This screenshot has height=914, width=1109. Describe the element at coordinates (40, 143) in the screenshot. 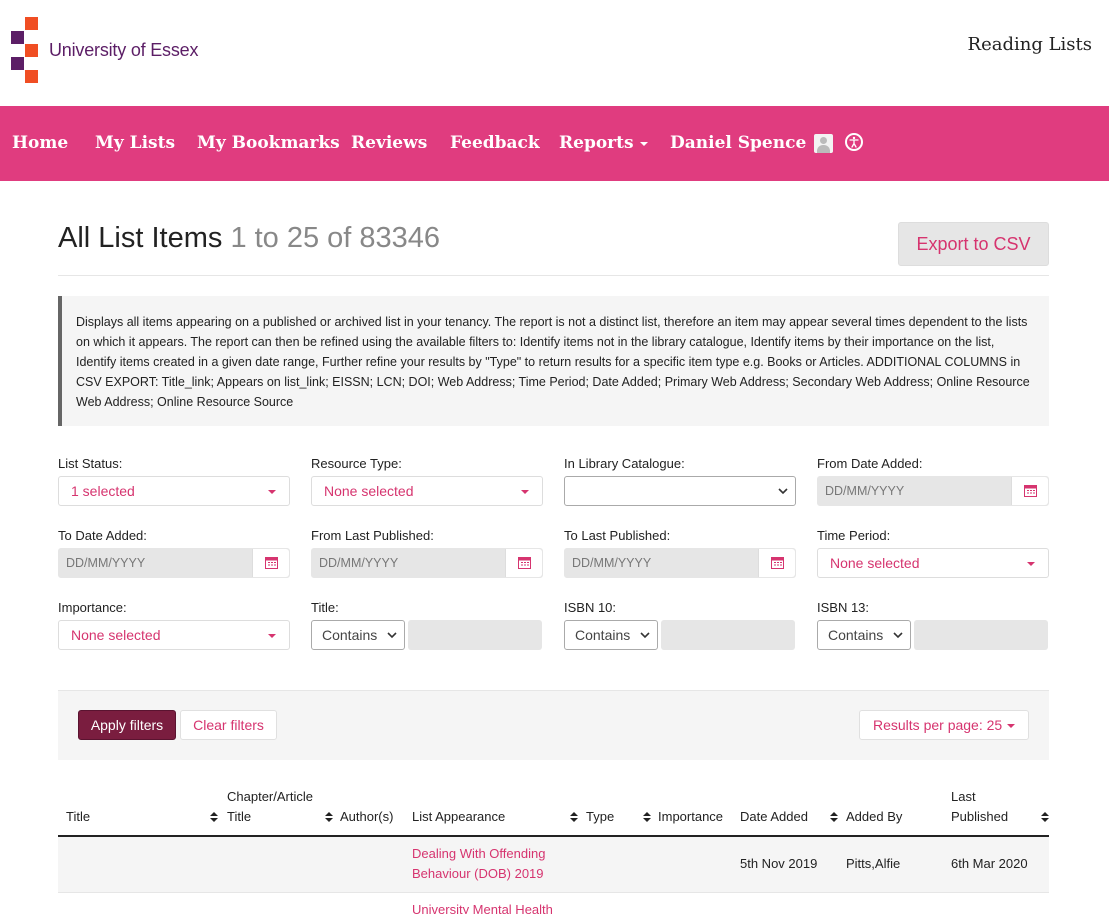

I see `nav-home: Home` at that location.